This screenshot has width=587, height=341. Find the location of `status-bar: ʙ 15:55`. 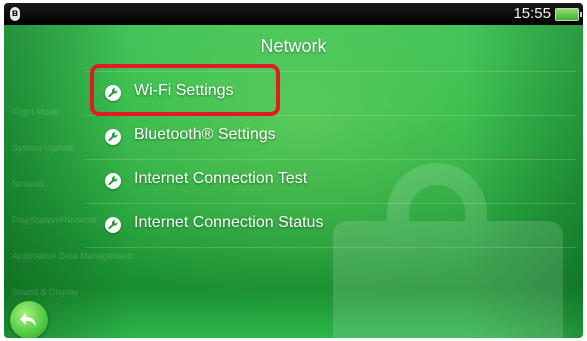

status-bar: ʙ 15:55 is located at coordinates (293, 14).